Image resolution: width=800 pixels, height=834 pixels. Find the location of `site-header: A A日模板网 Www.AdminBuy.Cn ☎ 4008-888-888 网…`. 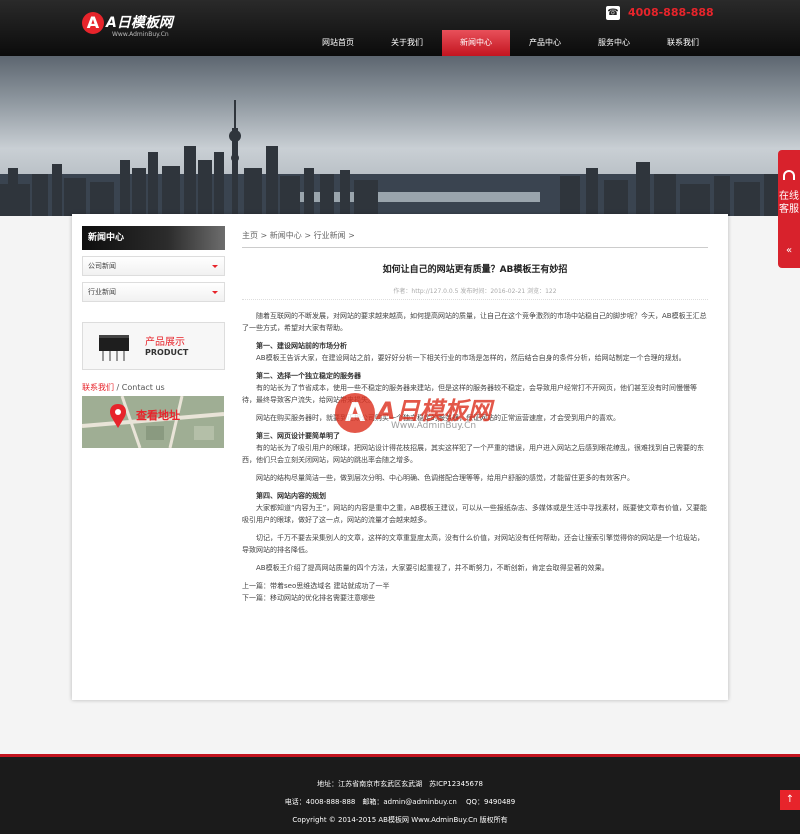

site-header: A A日模板网 Www.AdminBuy.Cn ☎ 4008-888-888 网… is located at coordinates (400, 28).